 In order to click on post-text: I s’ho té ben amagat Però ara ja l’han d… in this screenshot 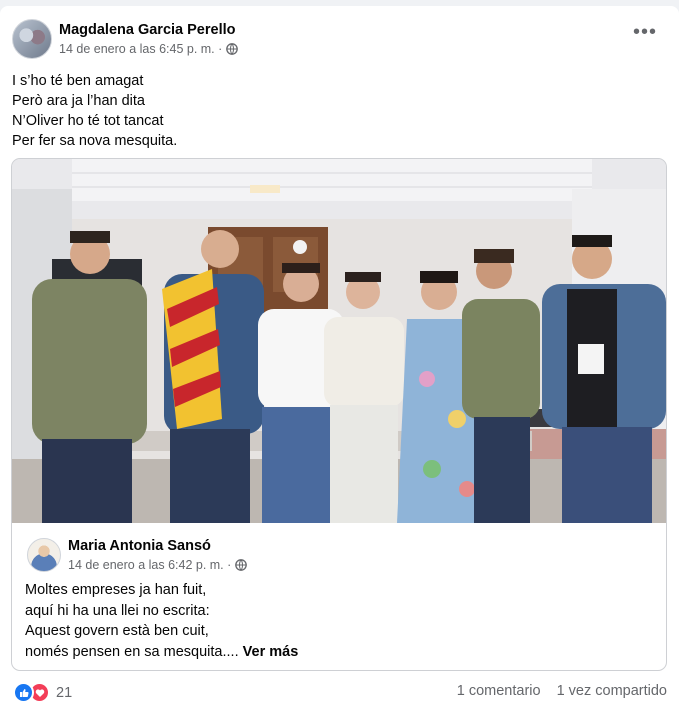, I will do `click(94, 111)`.